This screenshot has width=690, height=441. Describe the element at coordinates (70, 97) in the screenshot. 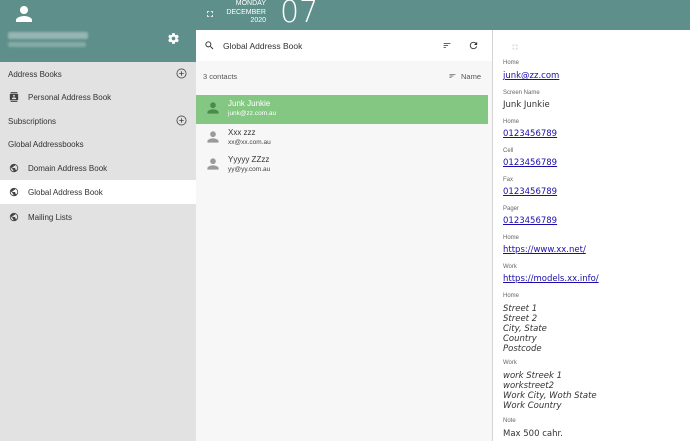

I see `sidebar-item-label: Personal Address Book` at that location.